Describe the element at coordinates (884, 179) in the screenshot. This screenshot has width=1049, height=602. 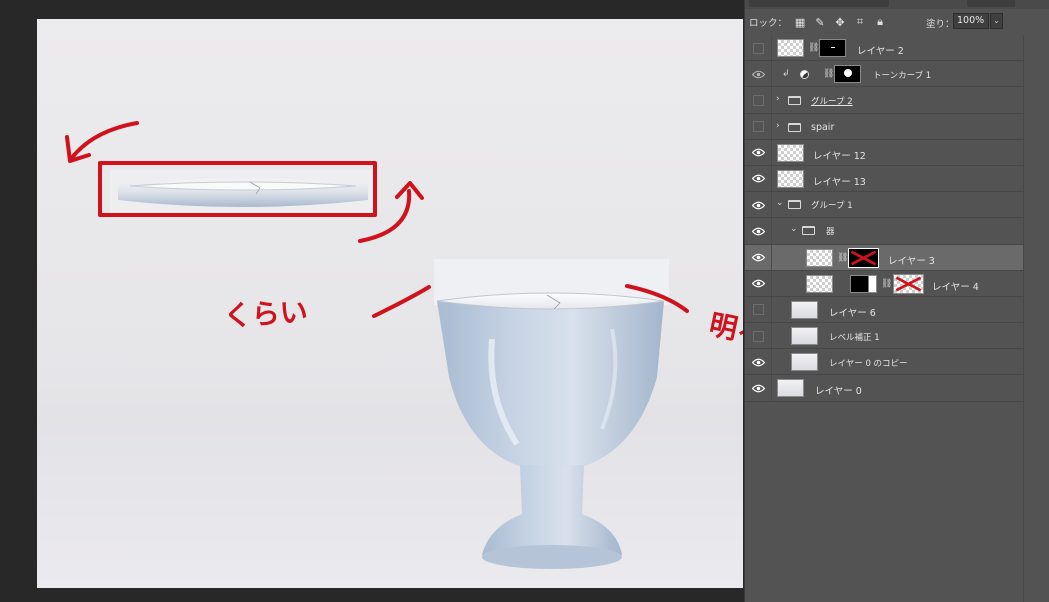
I see `layer-row: レイヤー 13` at that location.